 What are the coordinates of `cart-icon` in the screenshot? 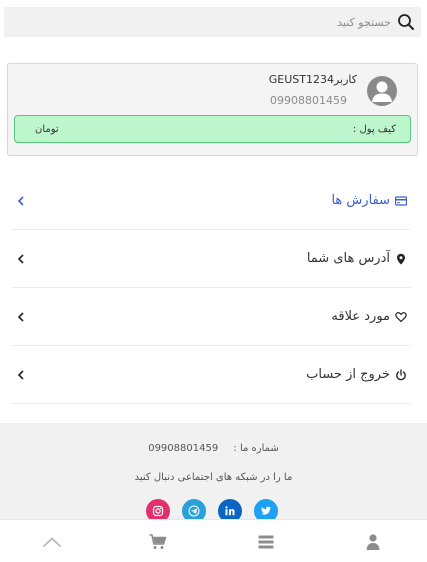 It's located at (158, 541).